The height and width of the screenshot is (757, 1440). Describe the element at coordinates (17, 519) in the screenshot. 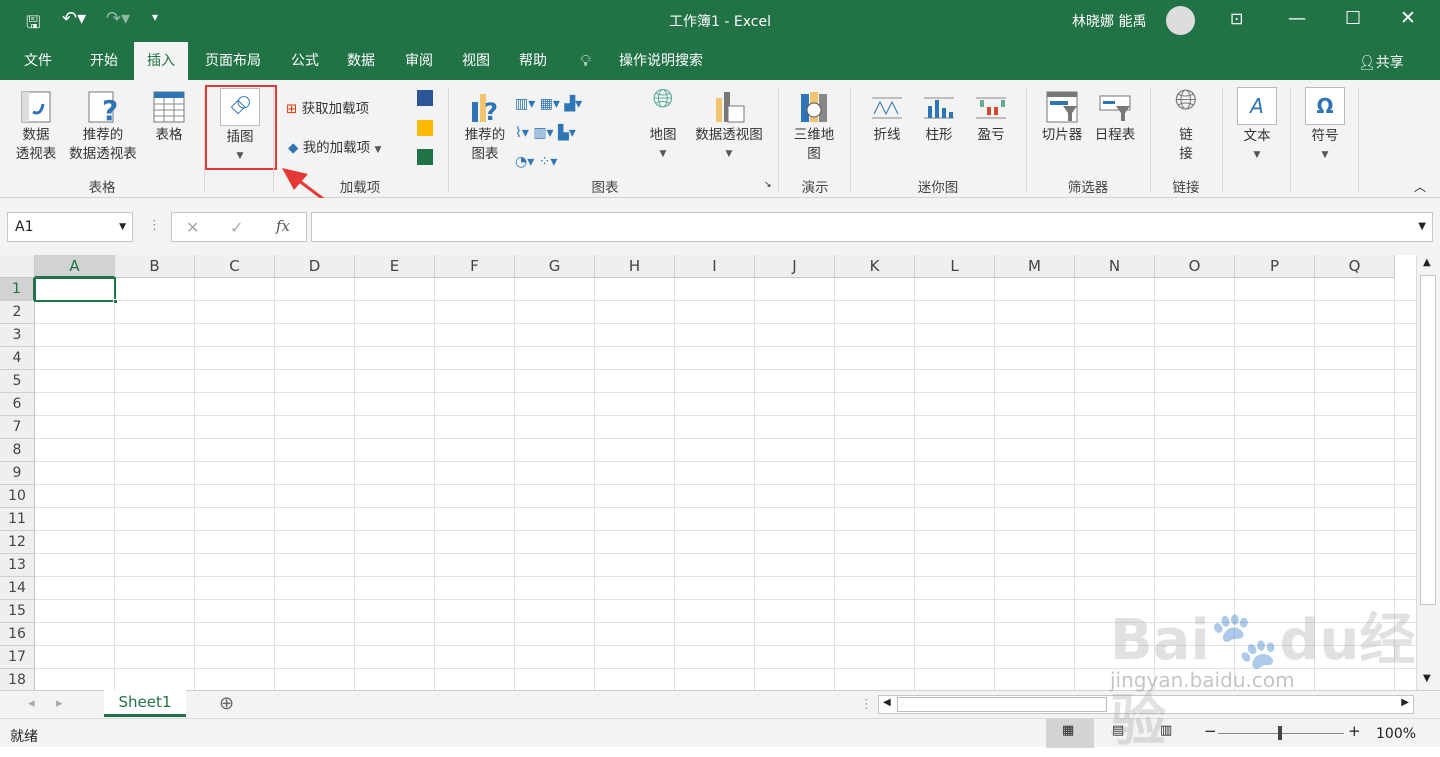

I see `row-header: 11` at that location.